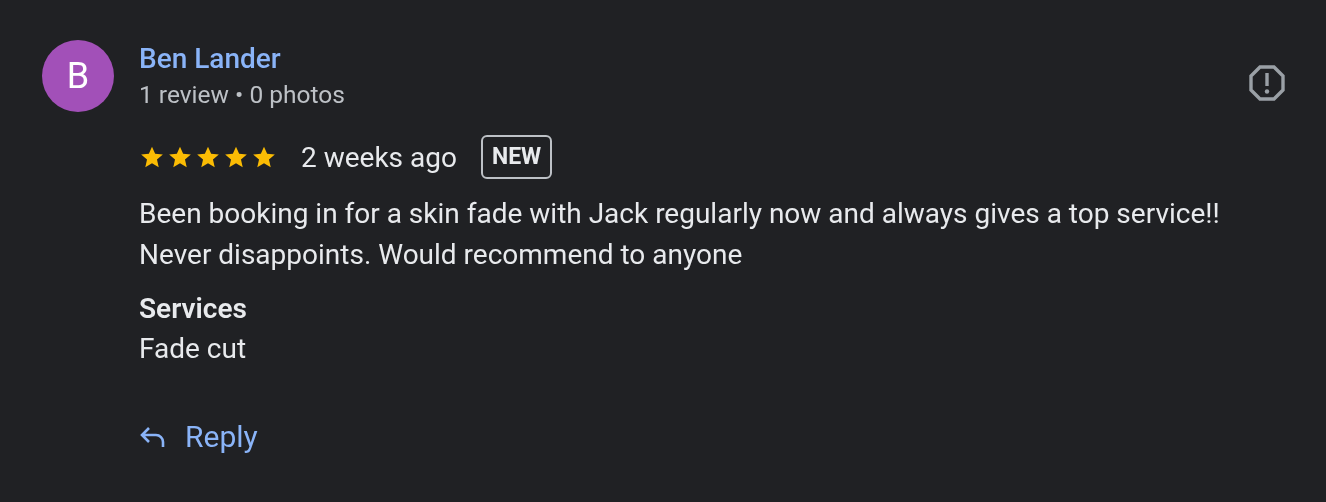  Describe the element at coordinates (1267, 83) in the screenshot. I see `report-icon` at that location.